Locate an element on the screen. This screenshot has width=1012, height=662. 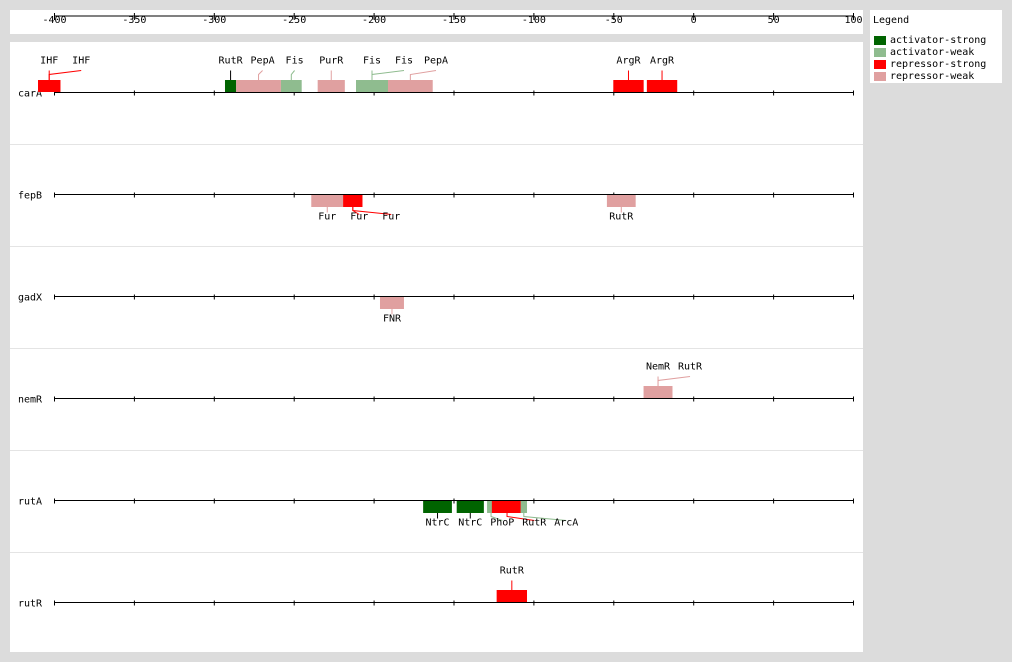
binding-site-label: NemR is located at coordinates (658, 367).